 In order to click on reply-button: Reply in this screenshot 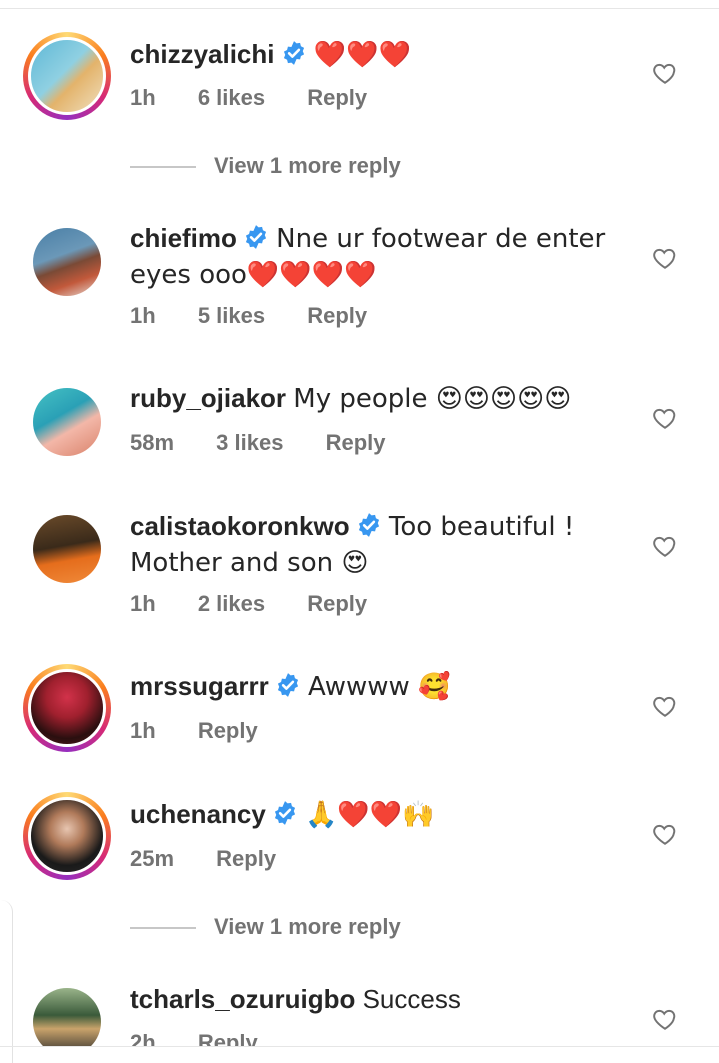, I will do `click(228, 1038)`.